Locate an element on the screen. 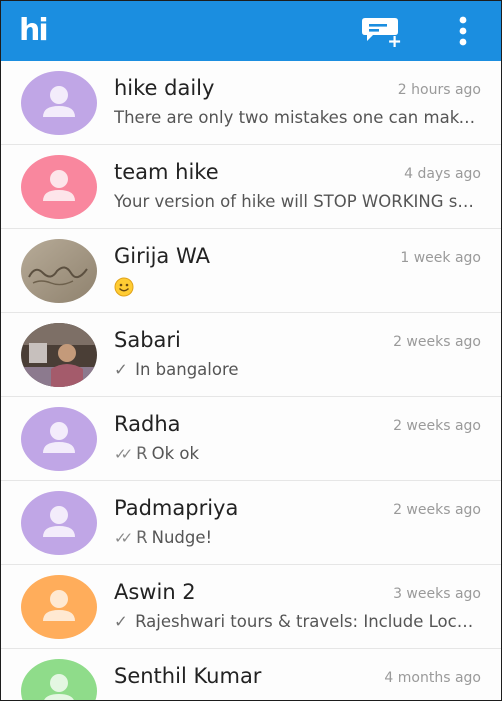 The width and height of the screenshot is (502, 701). conversation-row: Senthil Kumar 4 months ago is located at coordinates (251, 674).